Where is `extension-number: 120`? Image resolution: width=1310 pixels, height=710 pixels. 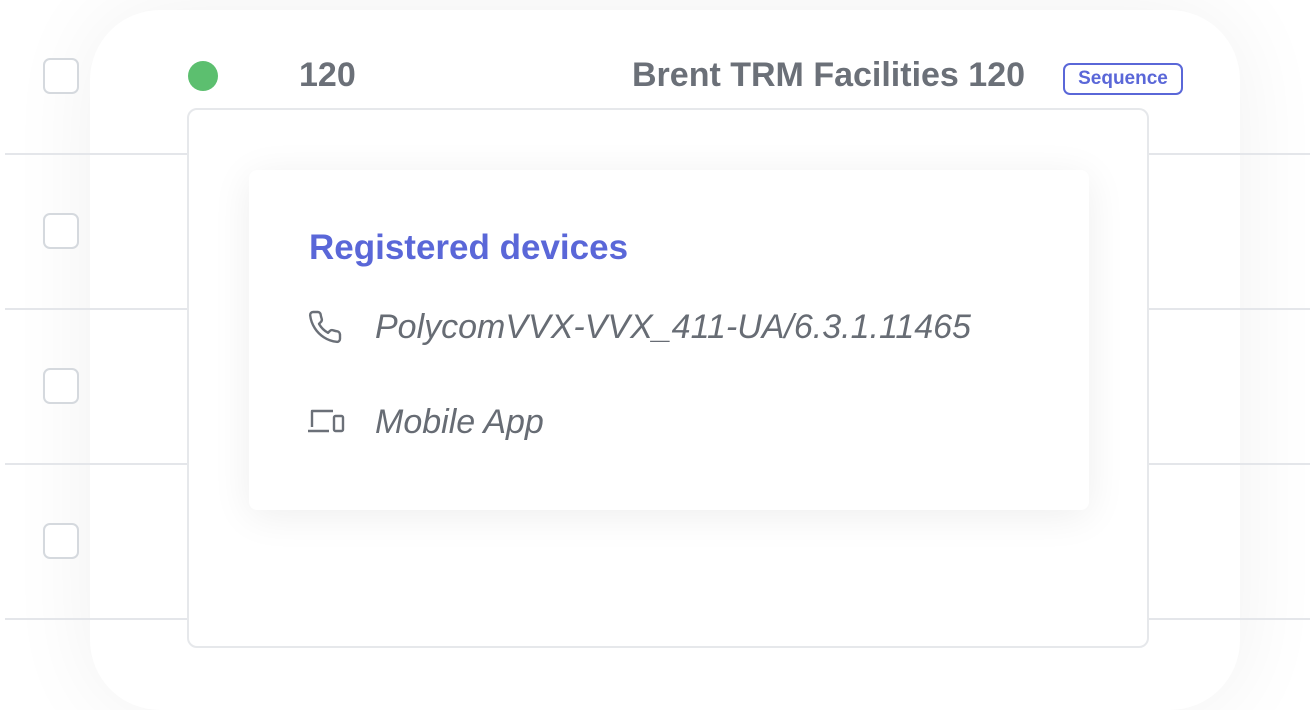
extension-number: 120 is located at coordinates (327, 75).